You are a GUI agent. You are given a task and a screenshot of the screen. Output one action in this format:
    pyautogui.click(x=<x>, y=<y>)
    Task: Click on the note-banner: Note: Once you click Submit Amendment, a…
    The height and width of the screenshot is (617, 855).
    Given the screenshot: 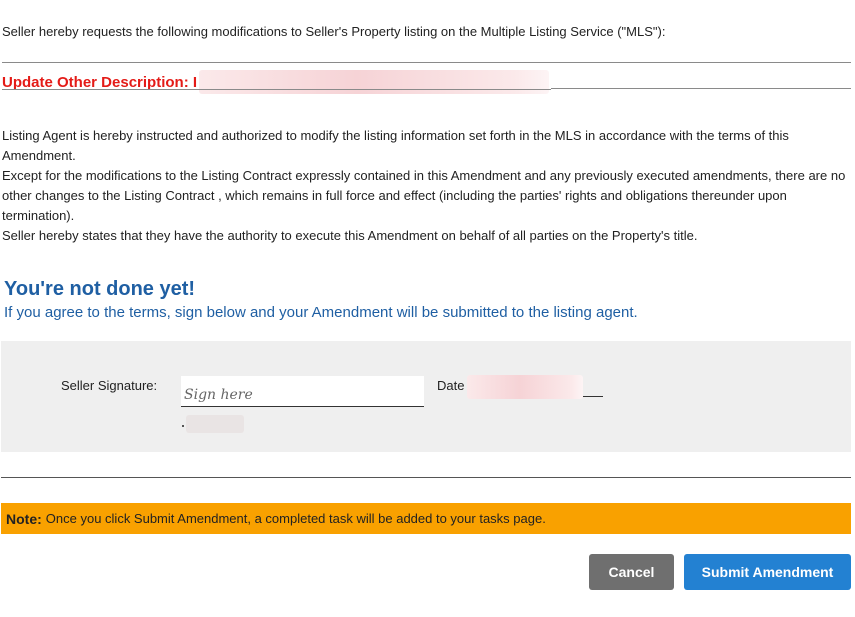 What is the action you would take?
    pyautogui.click(x=426, y=518)
    